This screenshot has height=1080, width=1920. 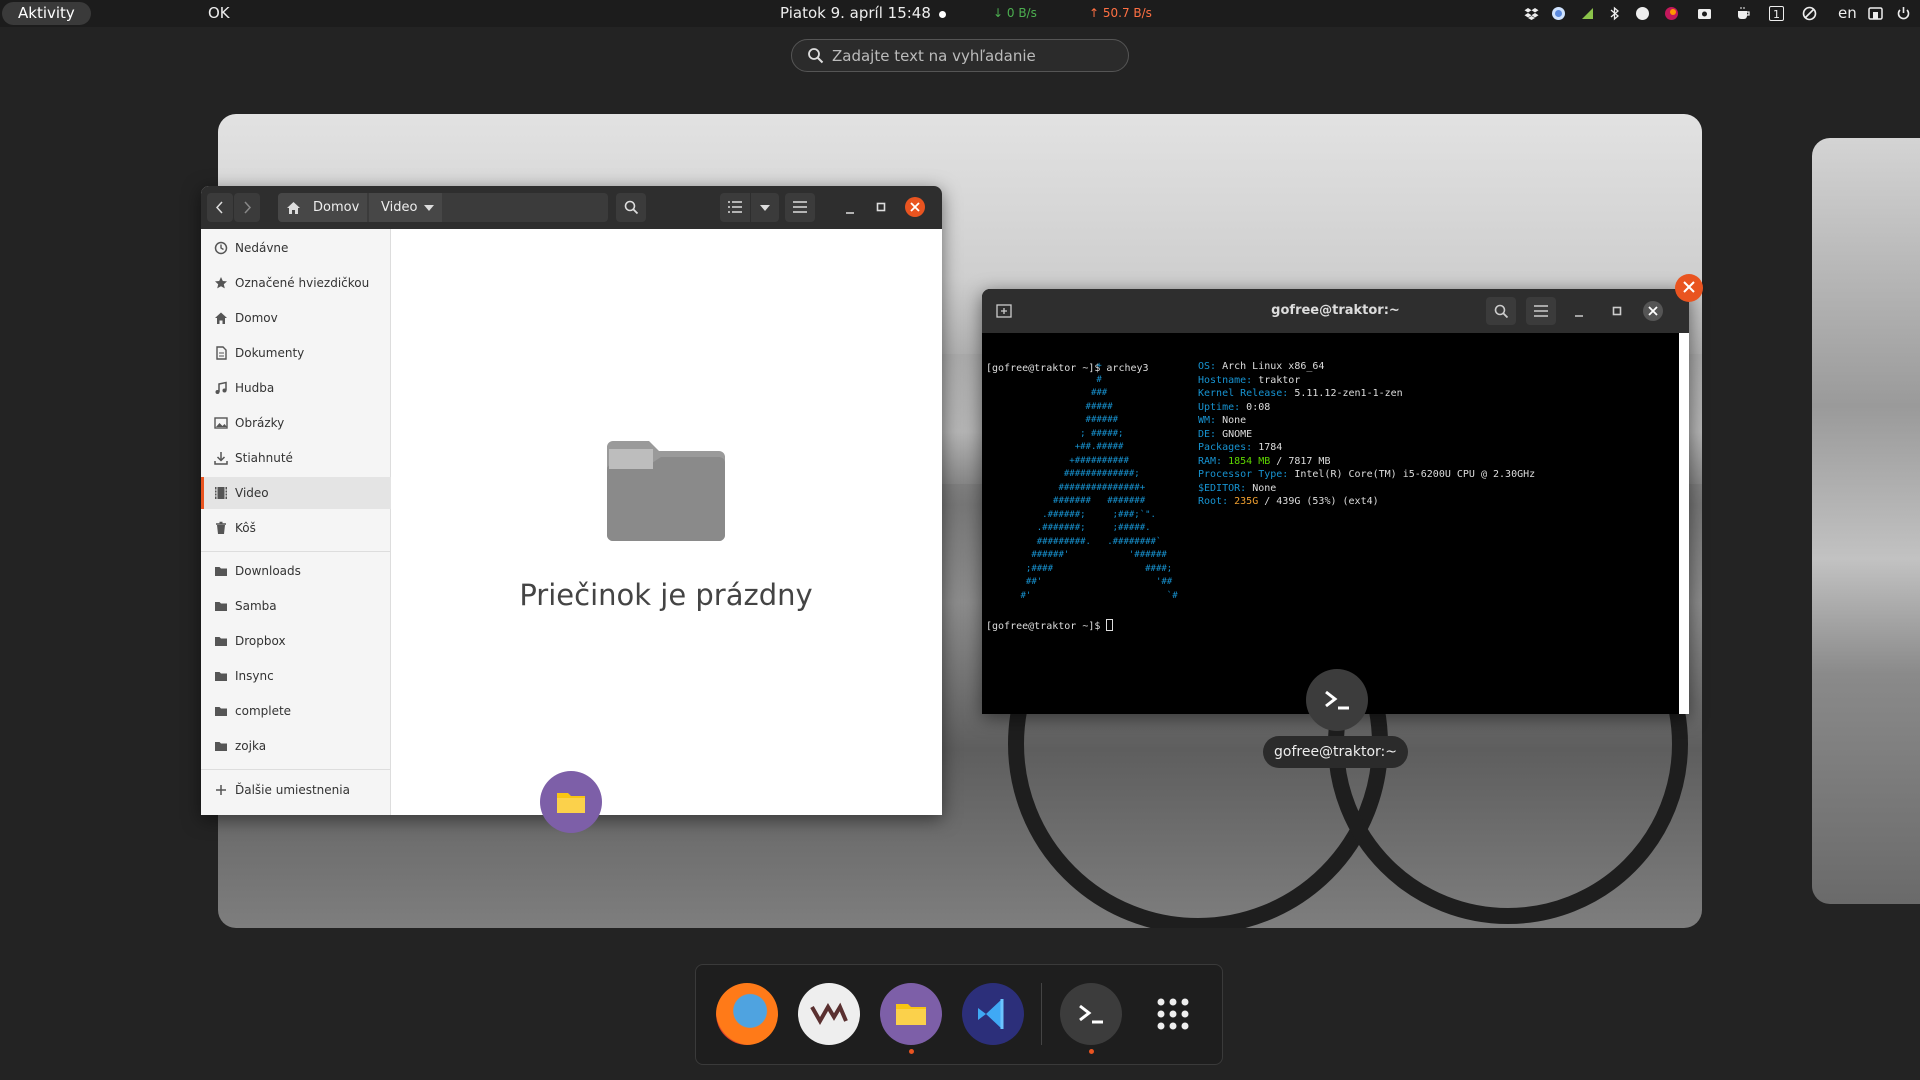 What do you see at coordinates (934, 56) in the screenshot?
I see `search-input: Zadajte text na vyhľadanie` at bounding box center [934, 56].